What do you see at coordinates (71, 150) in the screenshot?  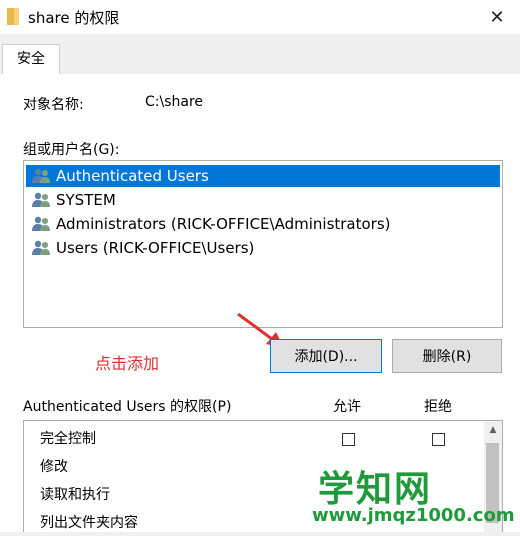 I see `groups-label: 组或用户名(G):` at bounding box center [71, 150].